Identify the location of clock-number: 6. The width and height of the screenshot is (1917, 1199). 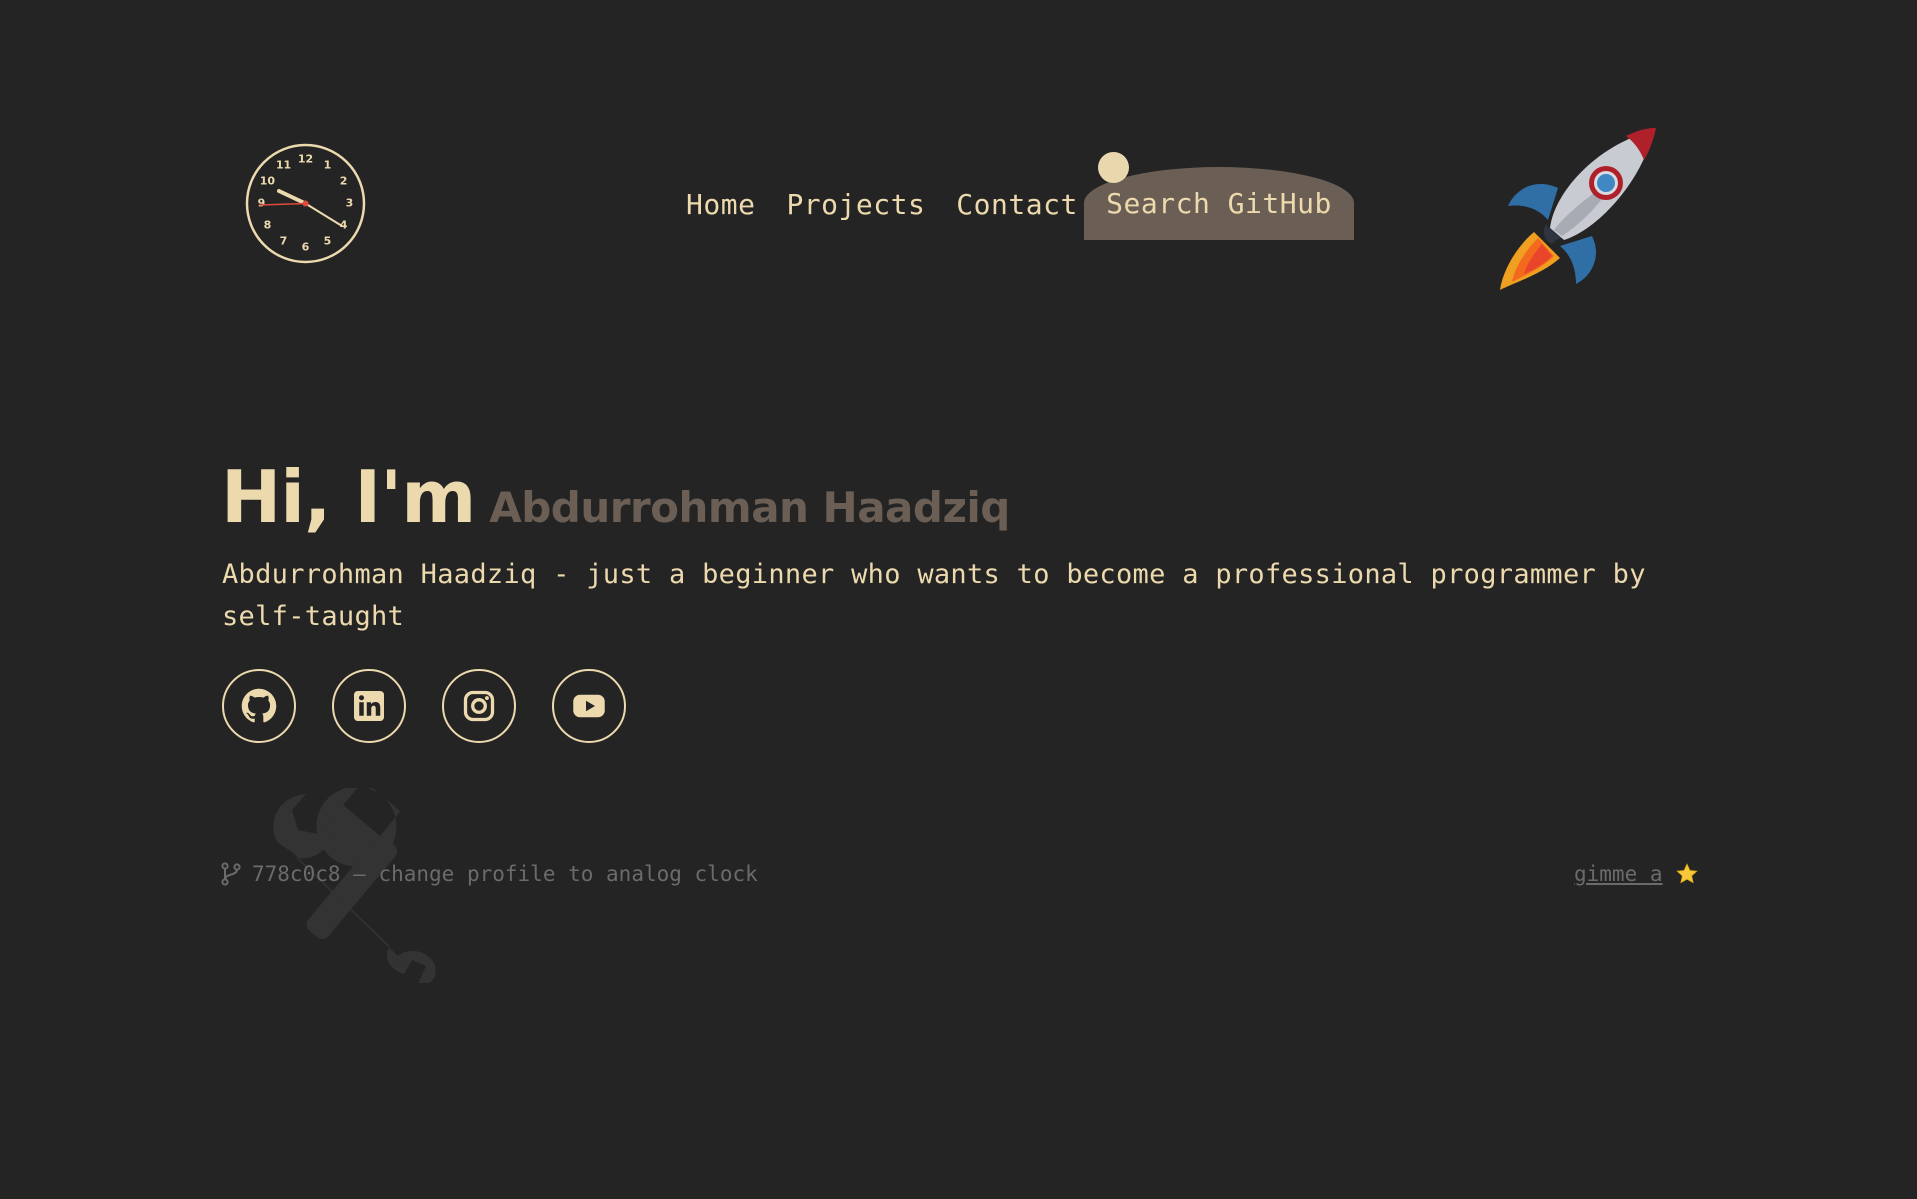
(306, 247).